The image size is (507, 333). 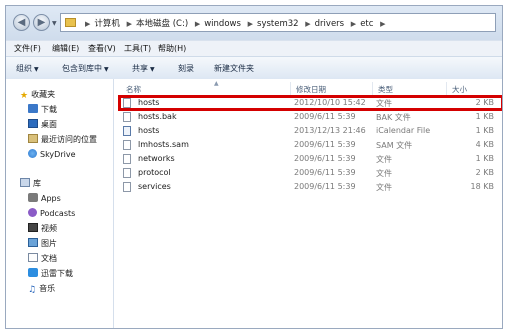 I want to click on nav-downloads-label: 下载, so click(x=49, y=109).